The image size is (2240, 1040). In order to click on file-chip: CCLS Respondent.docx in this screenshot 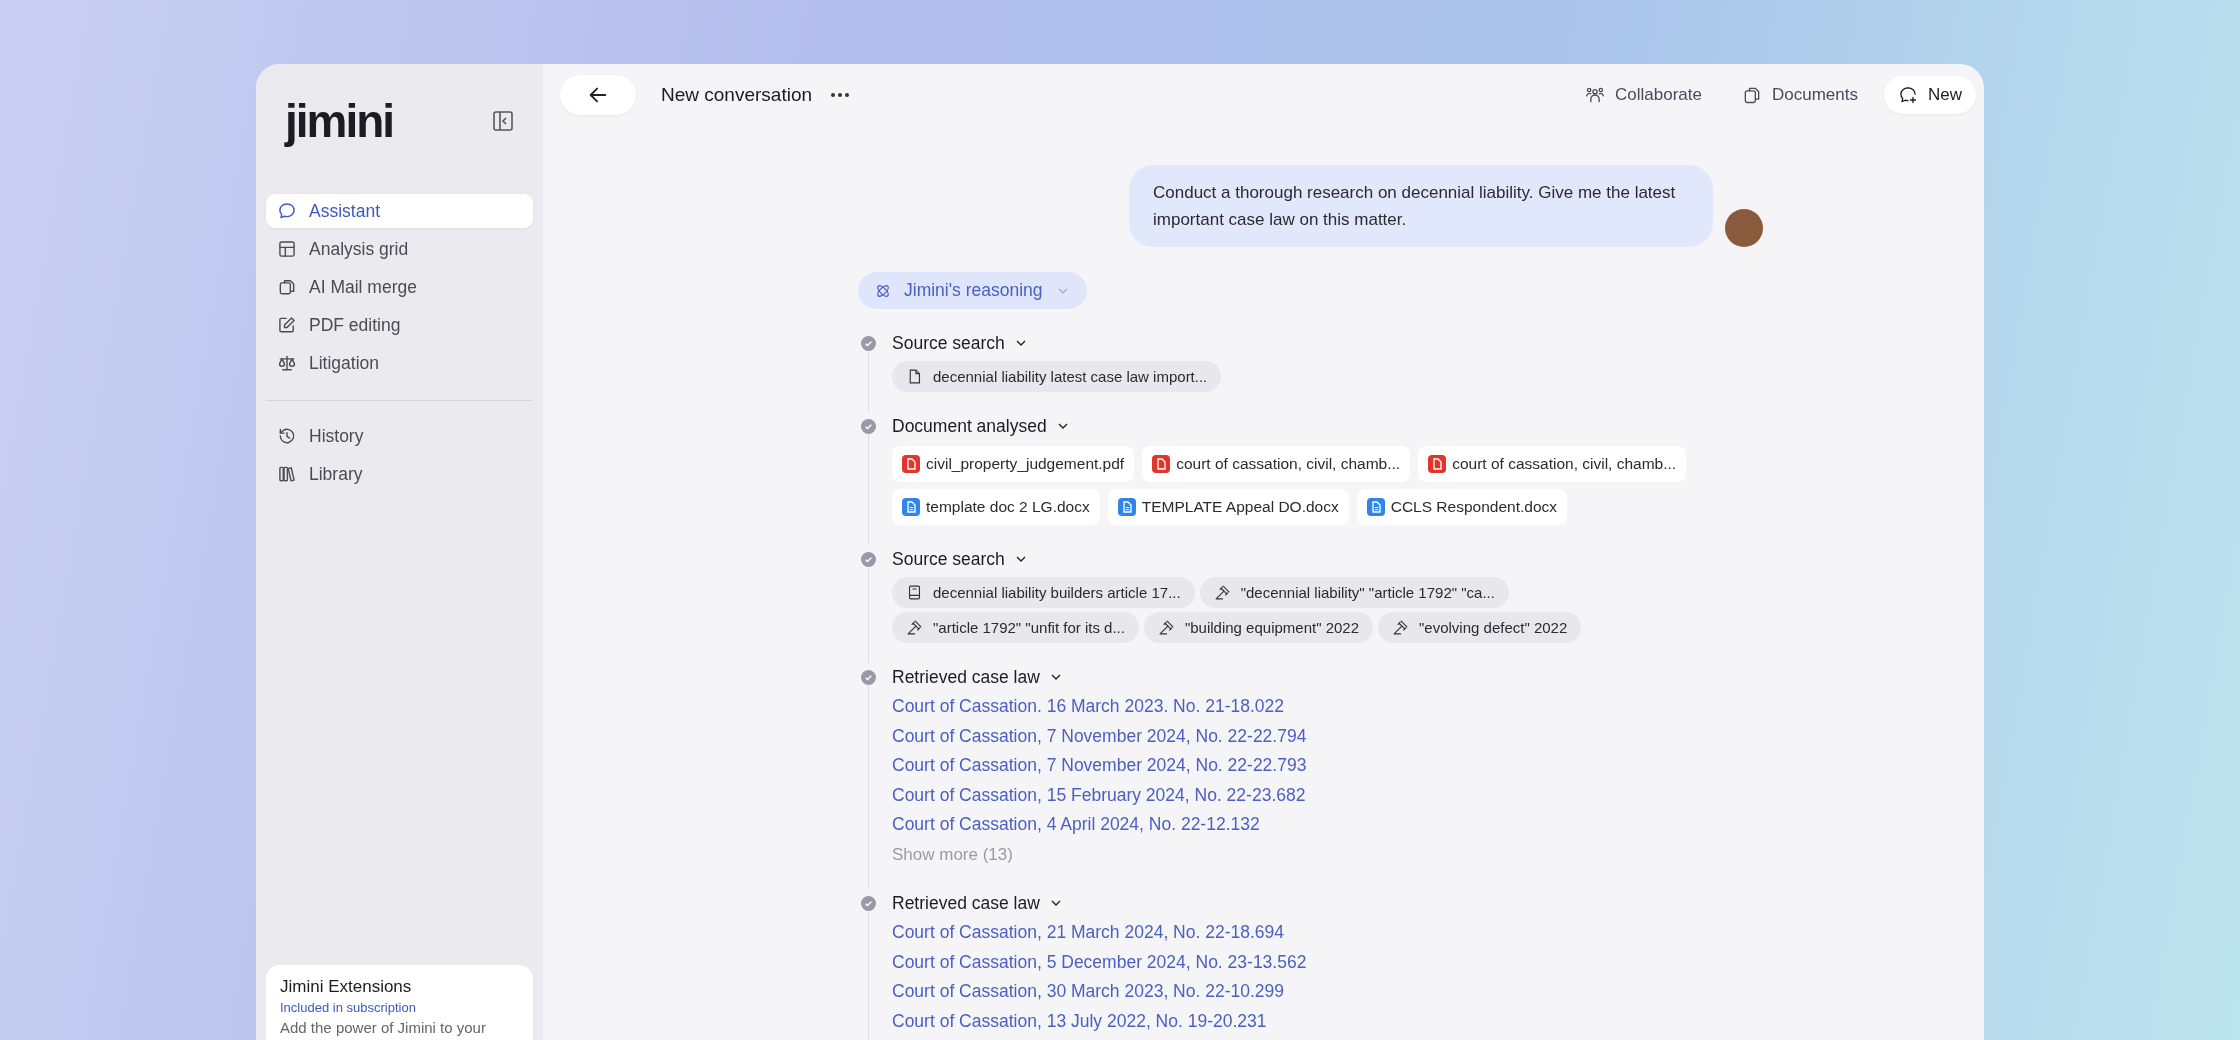, I will do `click(1461, 507)`.